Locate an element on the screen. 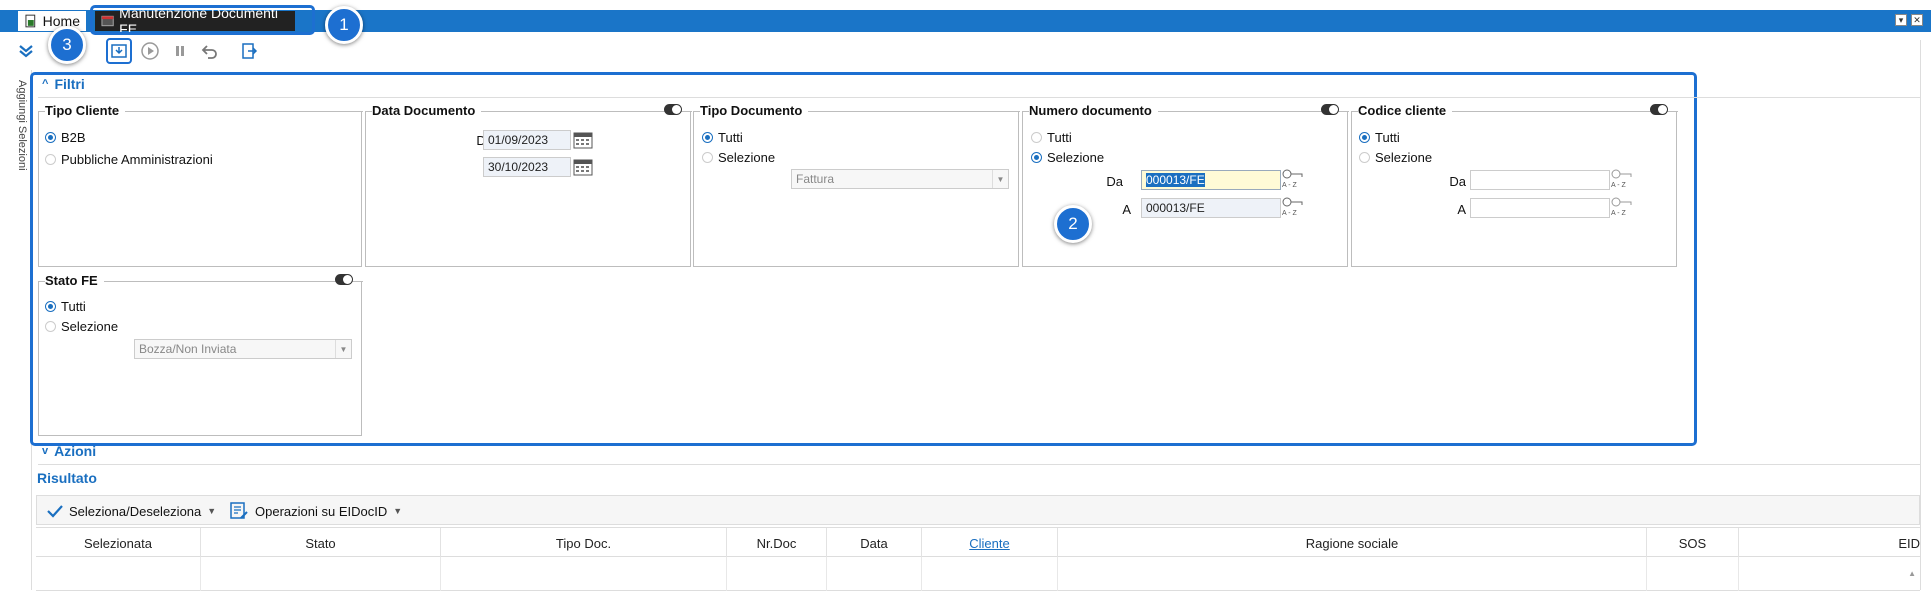  column-header-tipo-doc: Tipo Doc. is located at coordinates (584, 543).